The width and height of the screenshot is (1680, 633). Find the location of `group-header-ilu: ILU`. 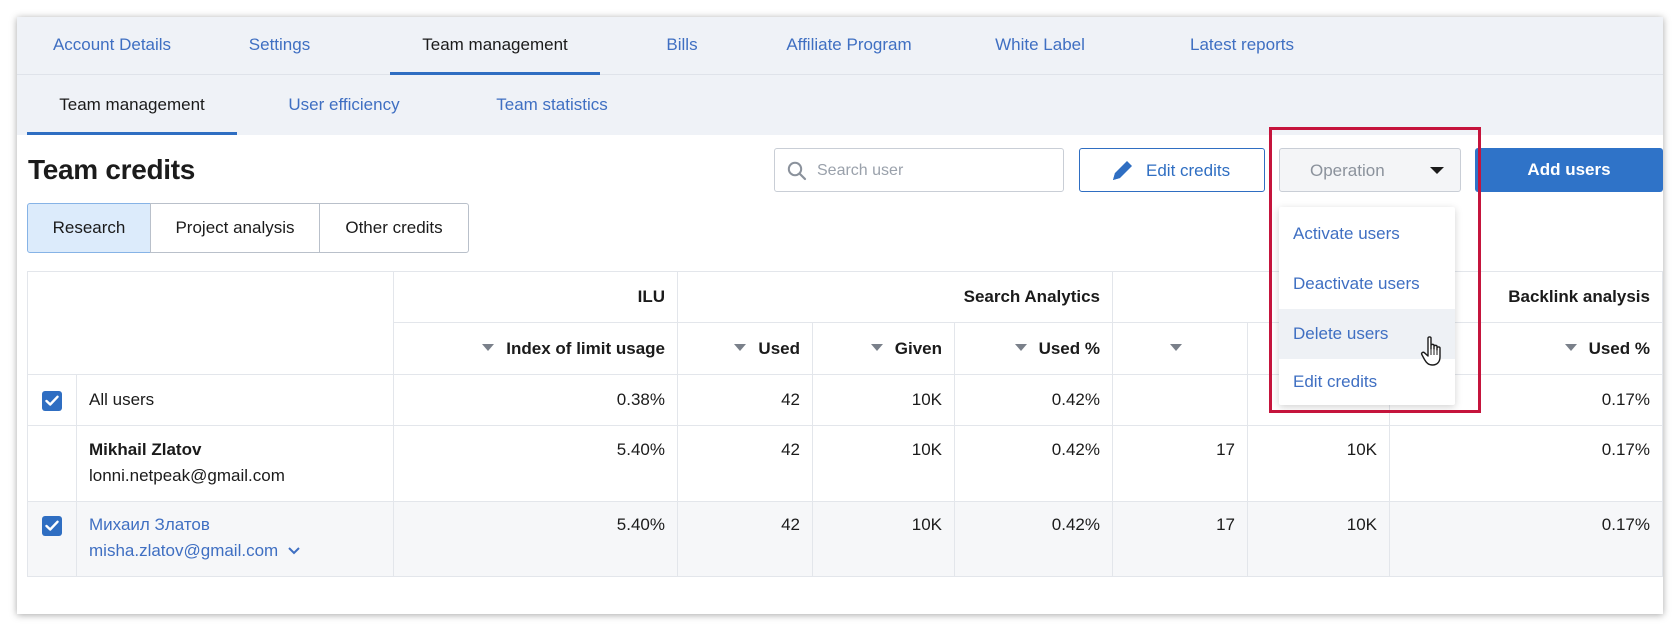

group-header-ilu: ILU is located at coordinates (651, 296).